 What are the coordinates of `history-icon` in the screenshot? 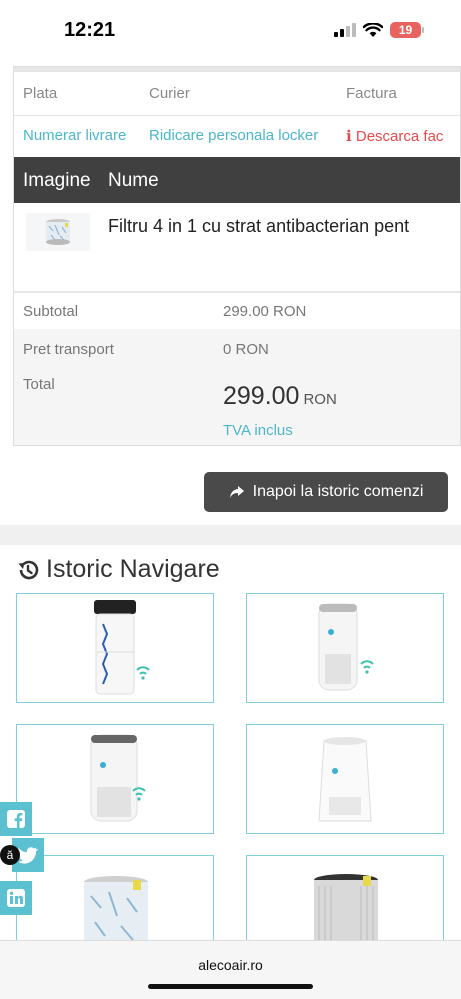 It's located at (28, 569).